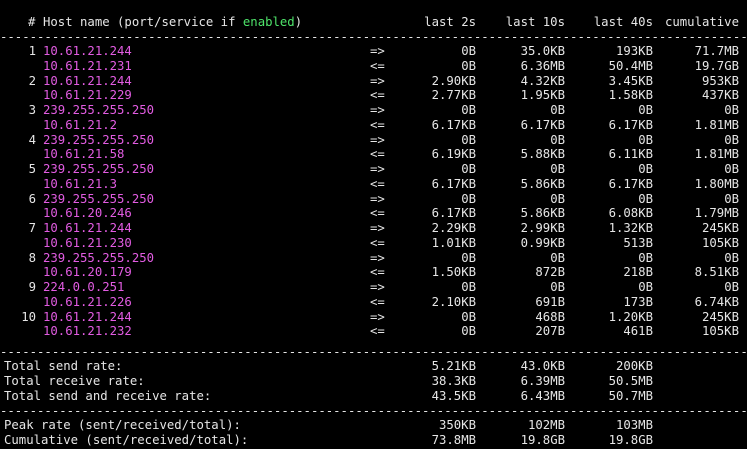  What do you see at coordinates (630, 396) in the screenshot?
I see `total-last-40s: 50.7MB` at bounding box center [630, 396].